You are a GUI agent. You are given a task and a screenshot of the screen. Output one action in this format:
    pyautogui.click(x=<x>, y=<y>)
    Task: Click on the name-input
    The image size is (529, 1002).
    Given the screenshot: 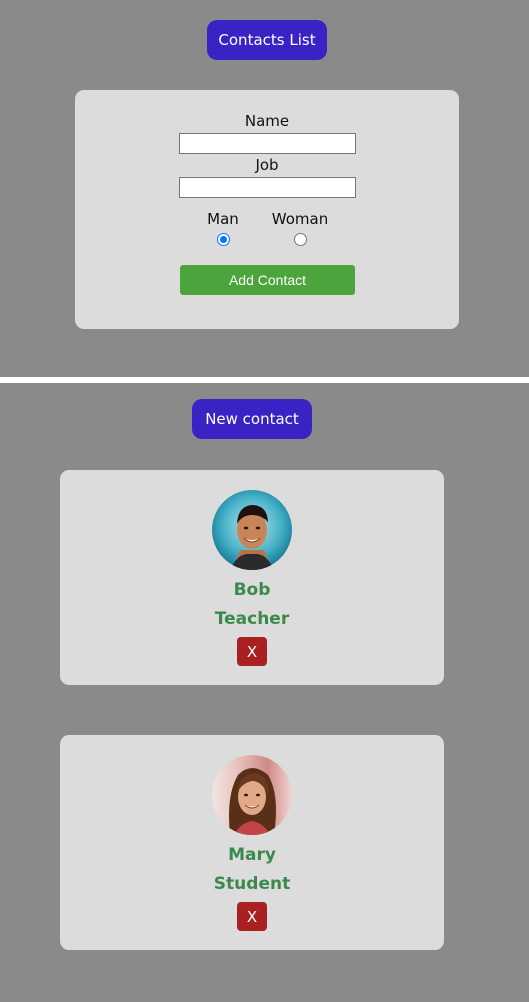 What is the action you would take?
    pyautogui.click(x=267, y=143)
    